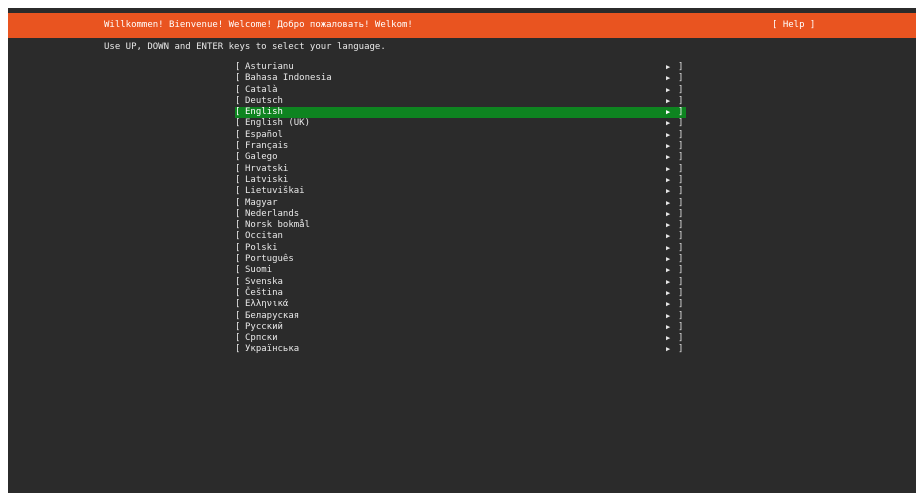 This screenshot has width=924, height=493. I want to click on language-label: English (UK), so click(278, 123).